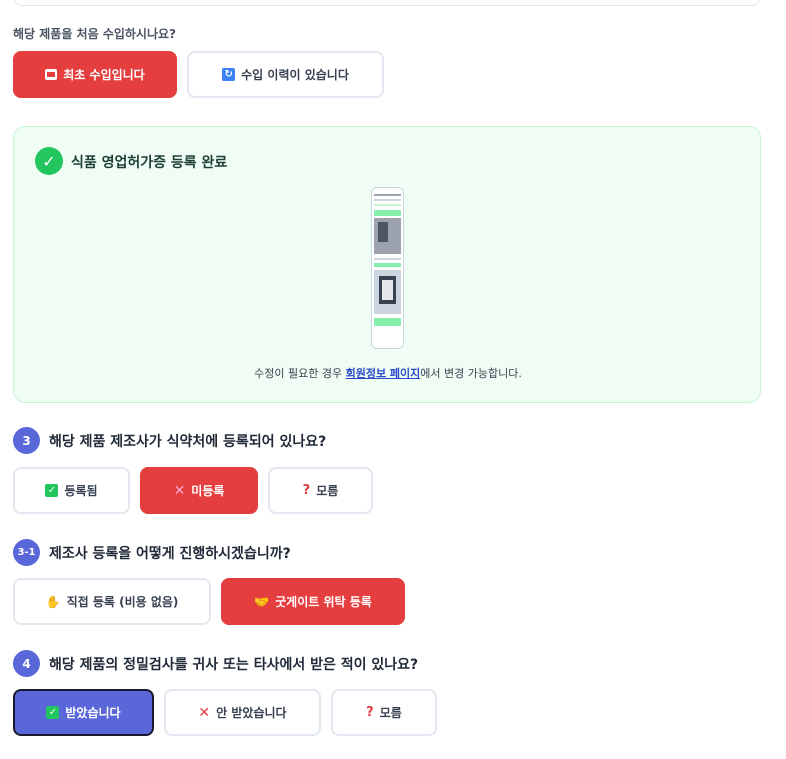 This screenshot has width=786, height=759. Describe the element at coordinates (81, 491) in the screenshot. I see `registered-label: 등록됨` at that location.